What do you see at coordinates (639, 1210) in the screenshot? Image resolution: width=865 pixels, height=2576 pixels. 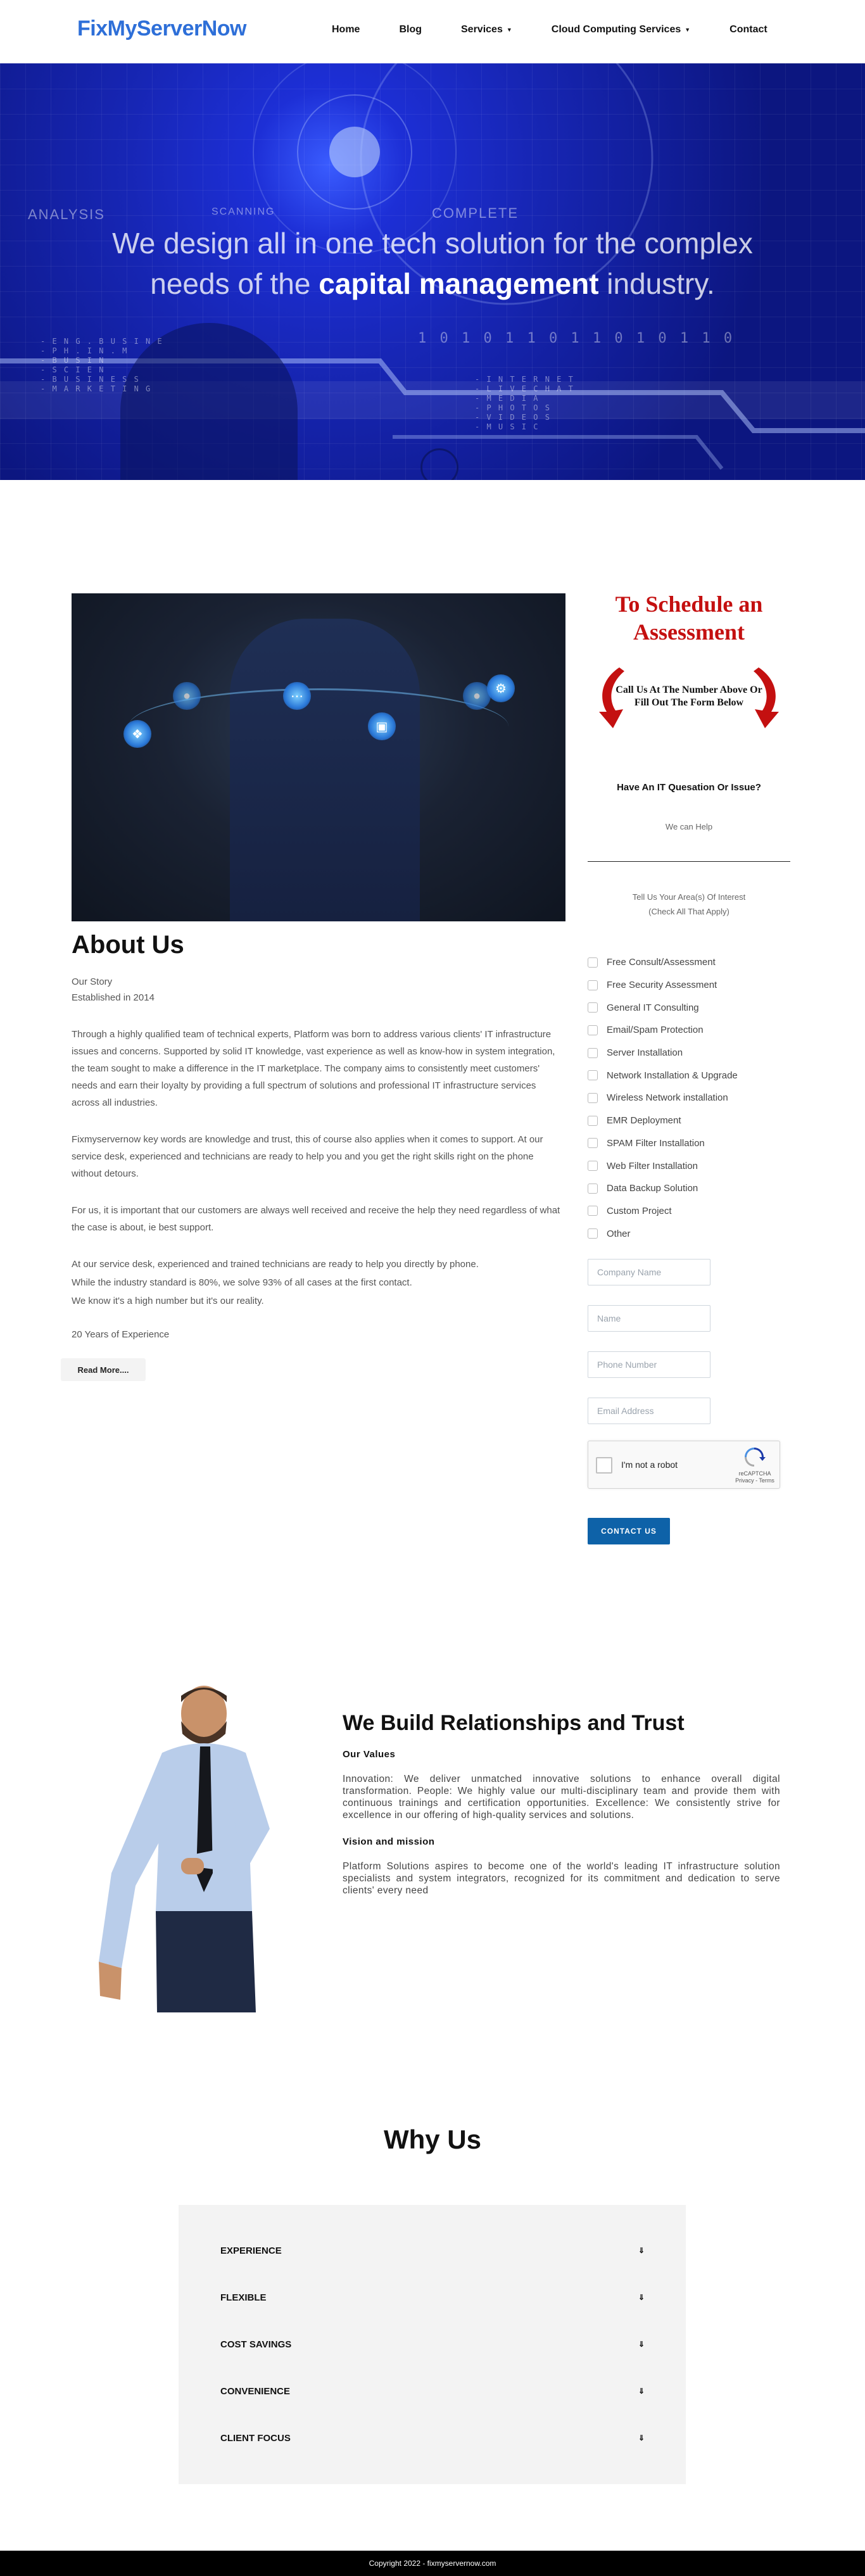 I see `option-label: Custom Project` at bounding box center [639, 1210].